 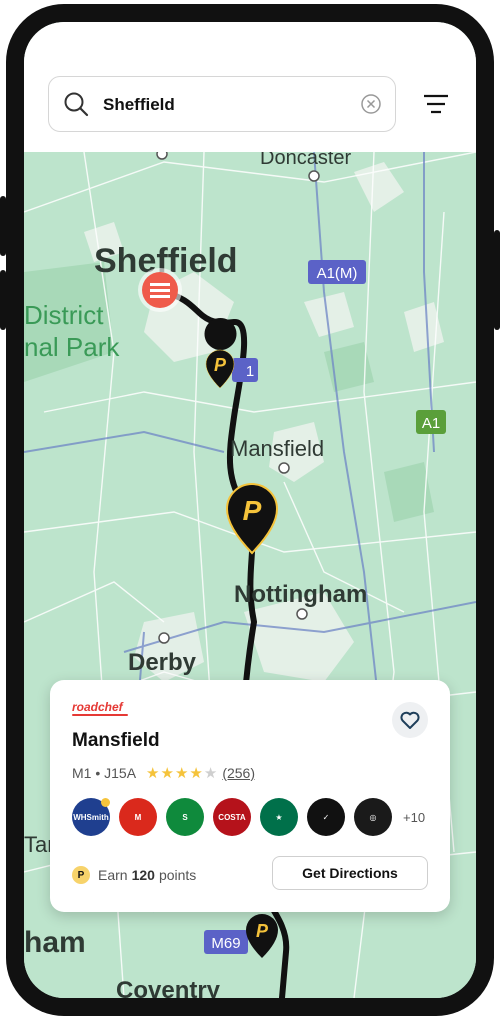 I want to click on earn-prefix: Earn, so click(x=113, y=875).